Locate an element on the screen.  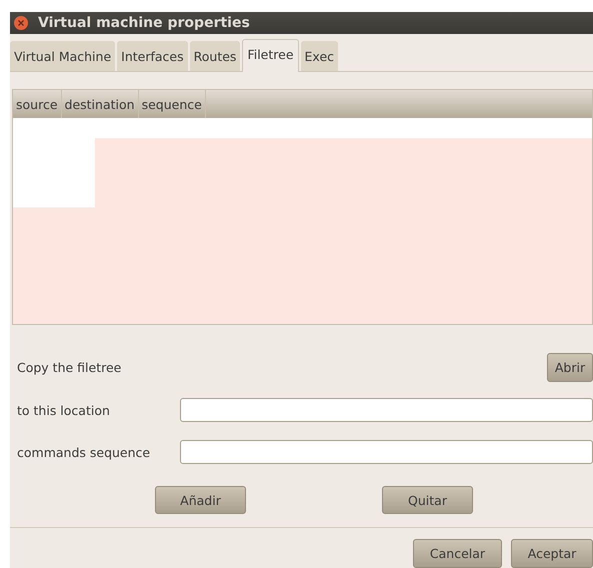
field-label: commands sequence is located at coordinates (84, 452).